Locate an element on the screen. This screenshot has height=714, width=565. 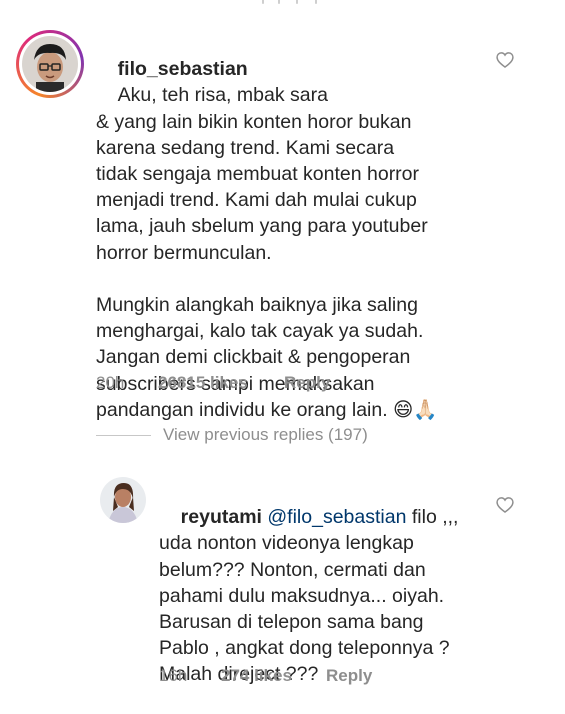
reply-reply-button: Reply is located at coordinates (349, 676).